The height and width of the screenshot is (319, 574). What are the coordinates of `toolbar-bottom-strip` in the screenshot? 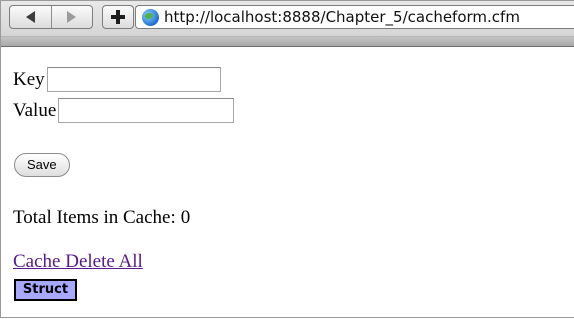 It's located at (287, 41).